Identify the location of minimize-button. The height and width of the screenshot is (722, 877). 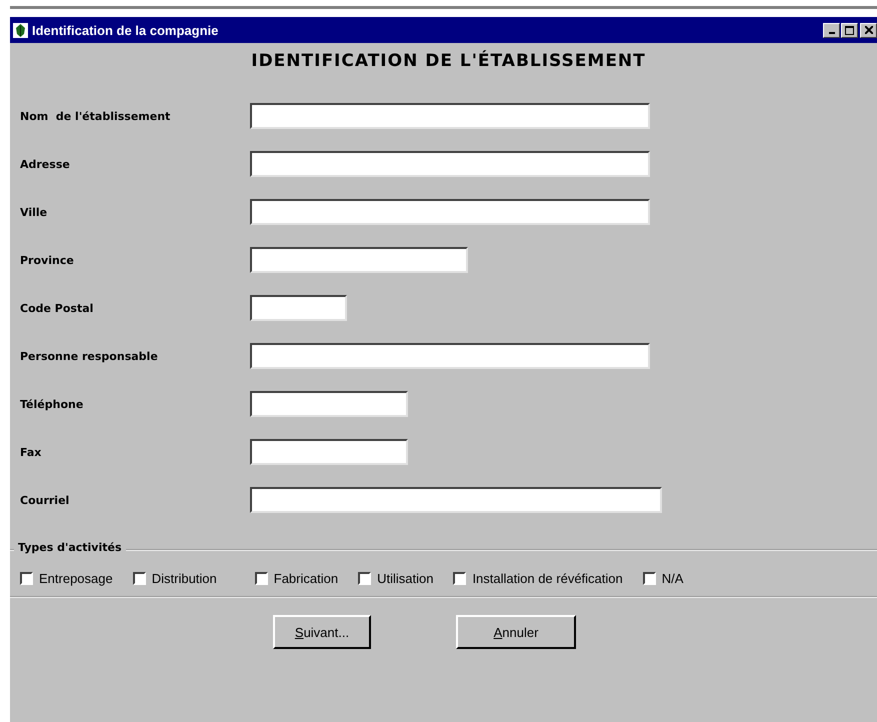
(831, 30).